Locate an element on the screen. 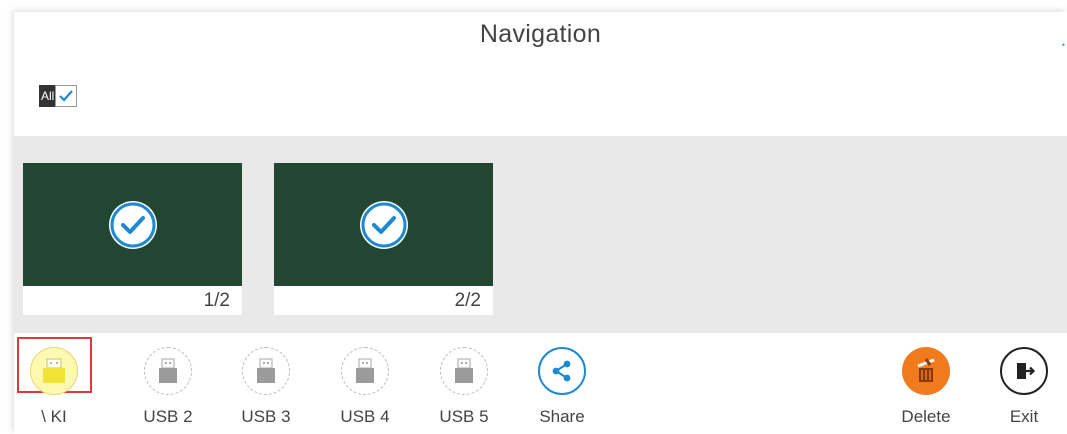 Image resolution: width=1067 pixels, height=434 pixels. usb-5-label: USB 5 is located at coordinates (464, 416).